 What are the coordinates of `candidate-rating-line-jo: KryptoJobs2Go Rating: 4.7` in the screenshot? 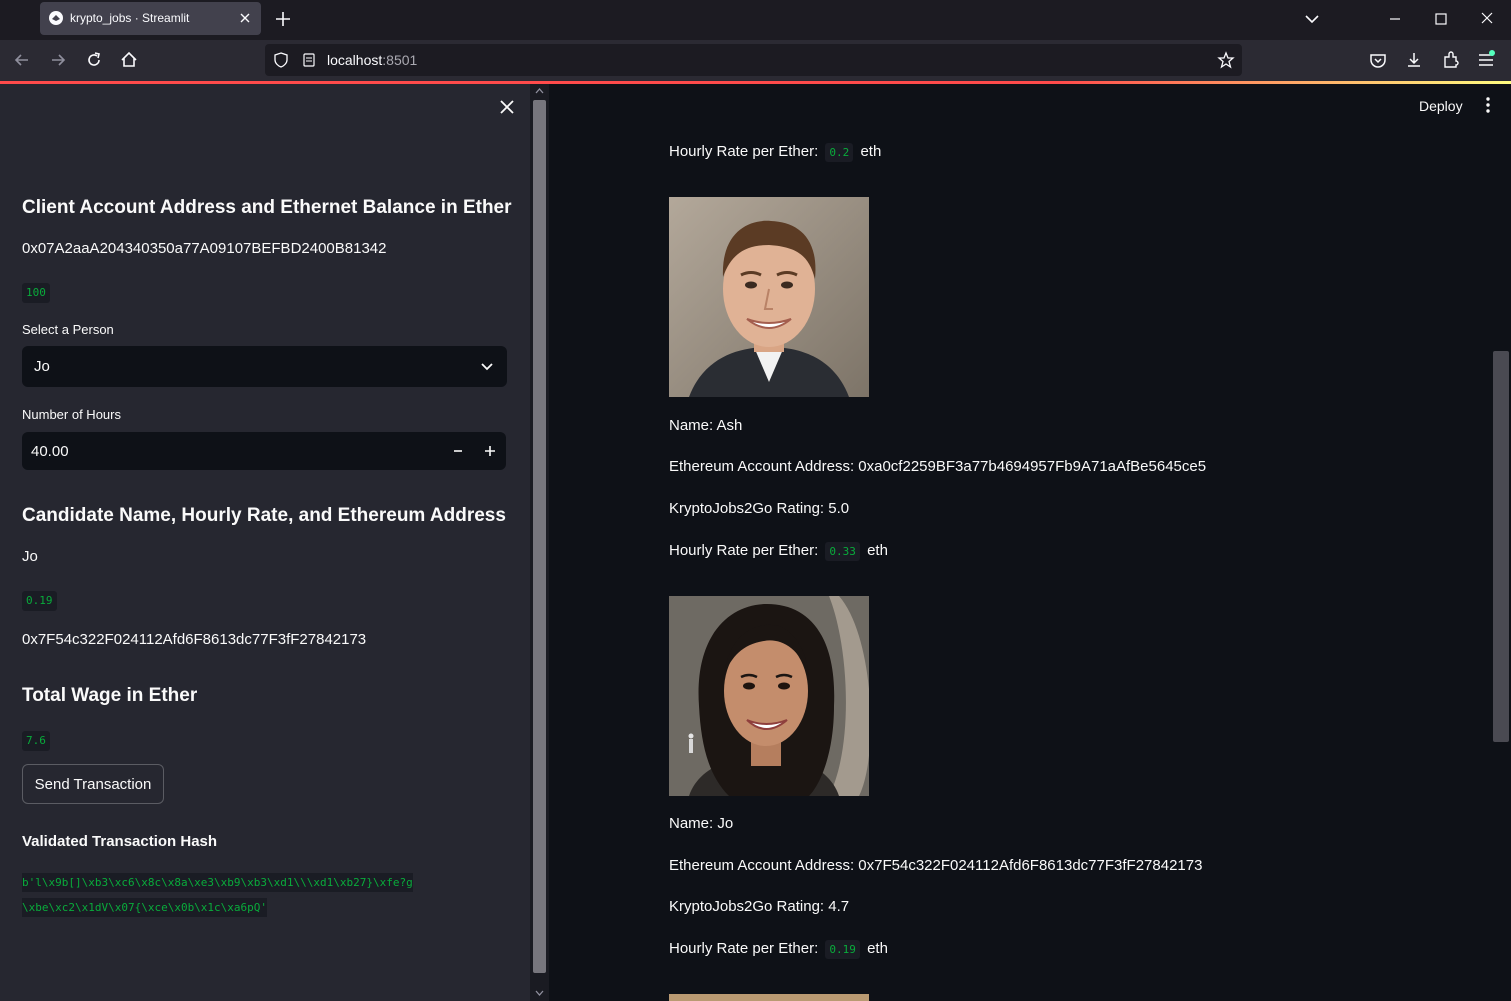 It's located at (759, 906).